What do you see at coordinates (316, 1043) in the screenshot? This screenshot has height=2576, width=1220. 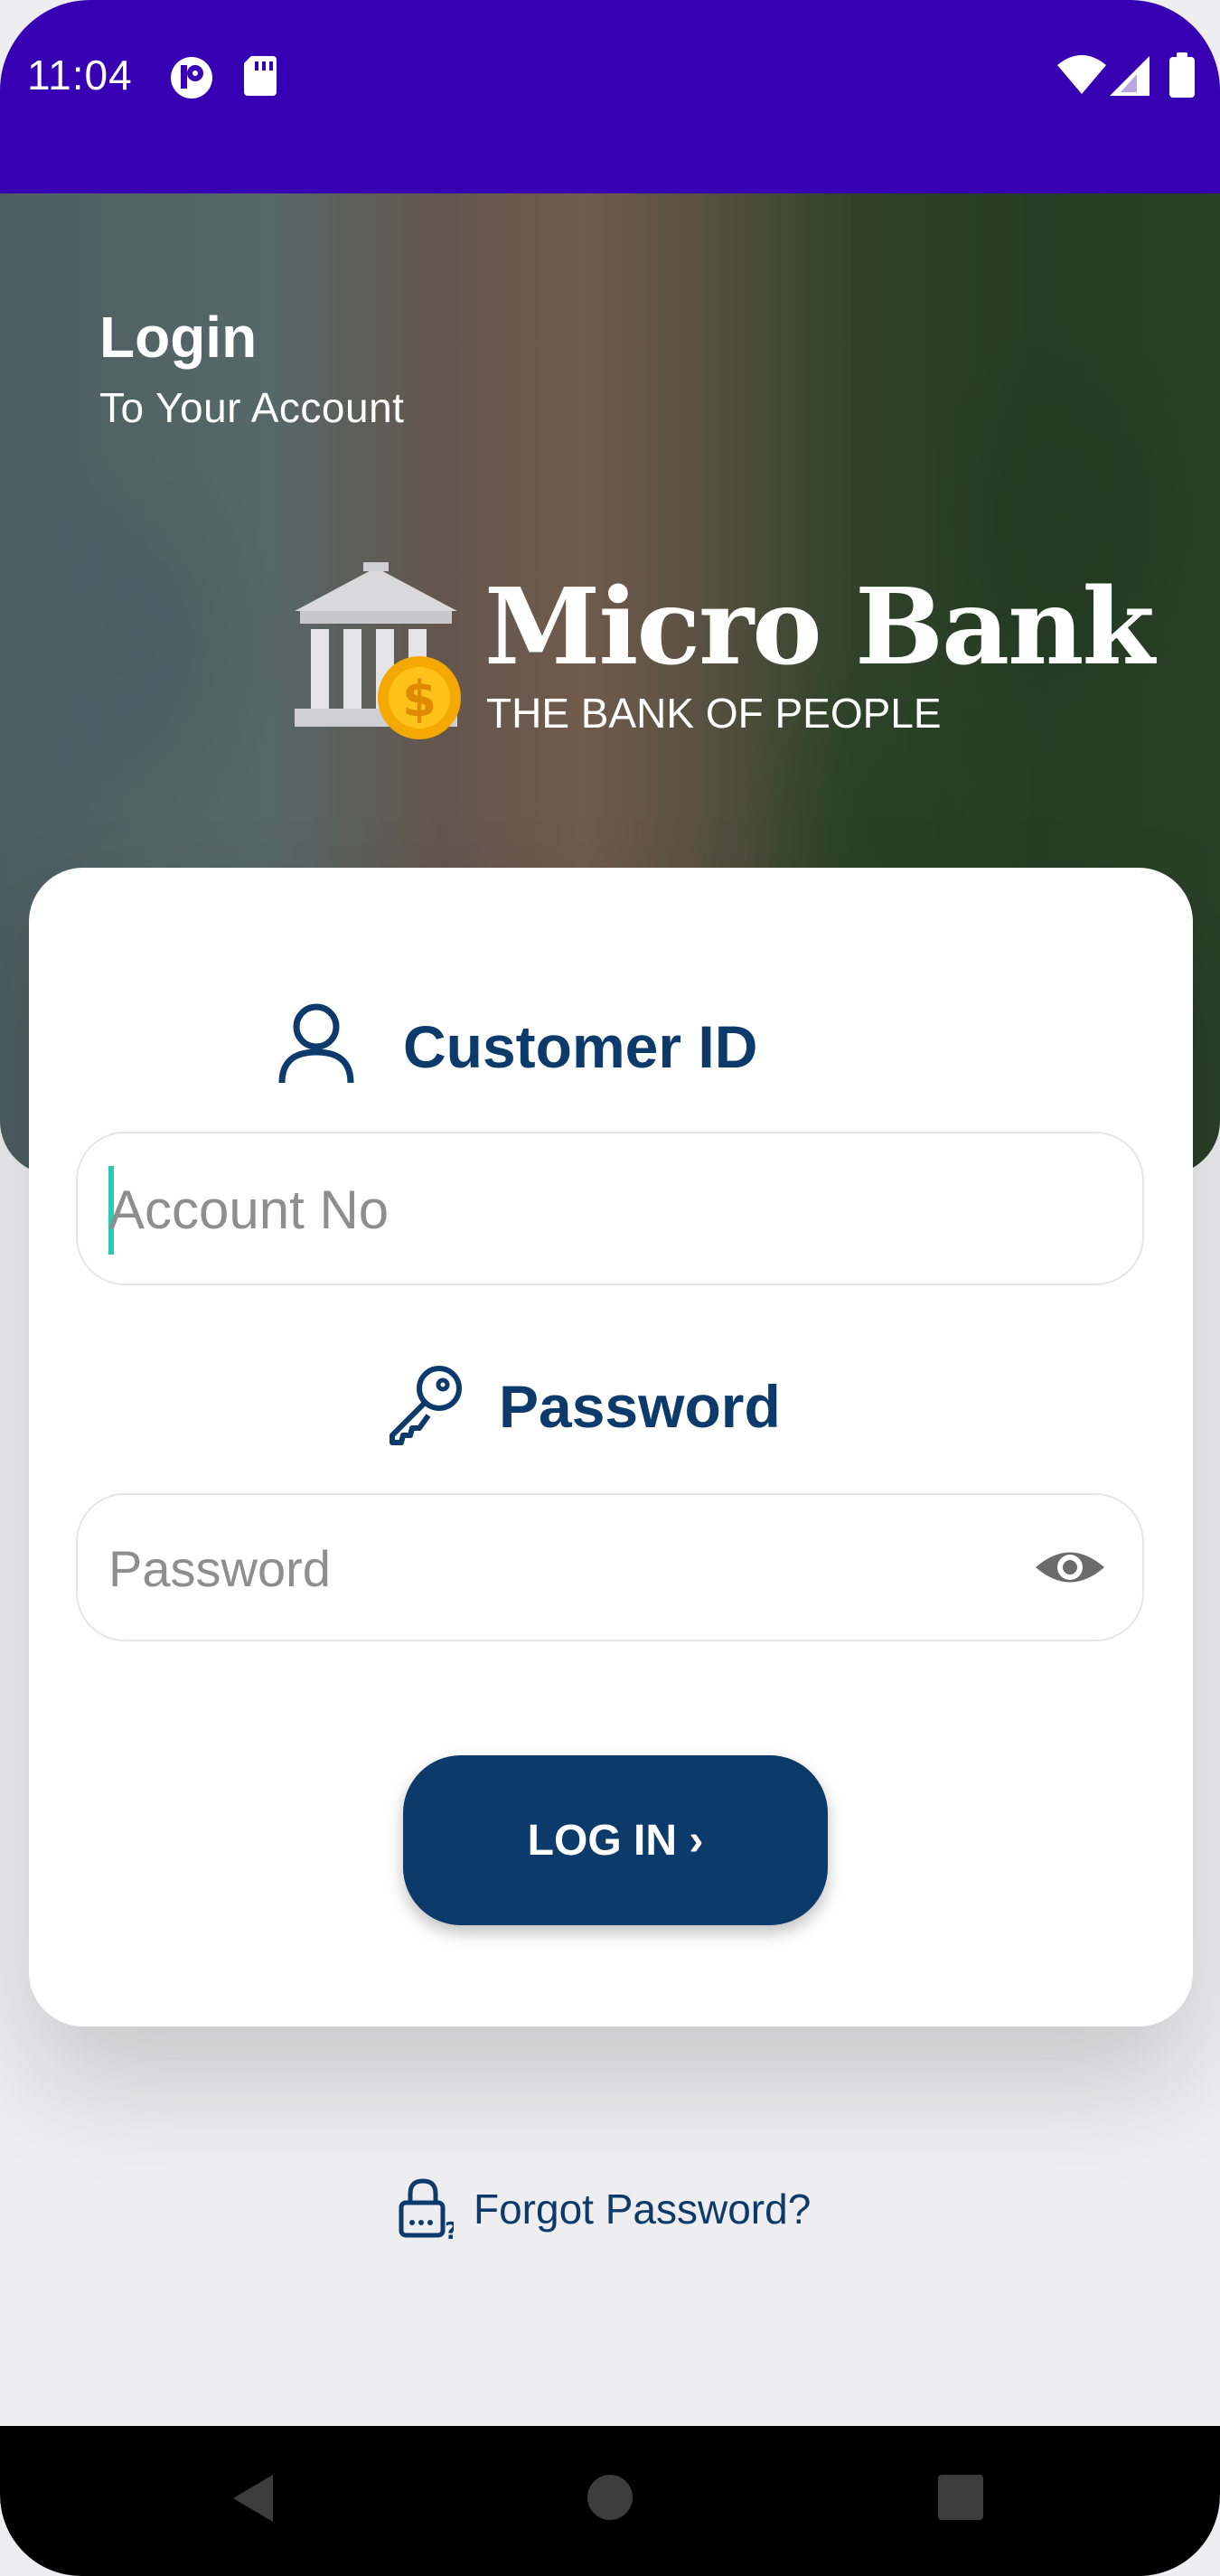 I see `user-icon` at bounding box center [316, 1043].